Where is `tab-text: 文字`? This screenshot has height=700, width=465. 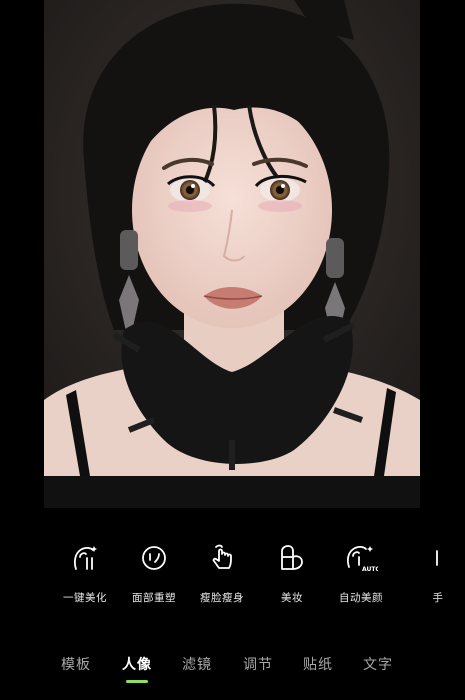 tab-text: 文字 is located at coordinates (378, 664).